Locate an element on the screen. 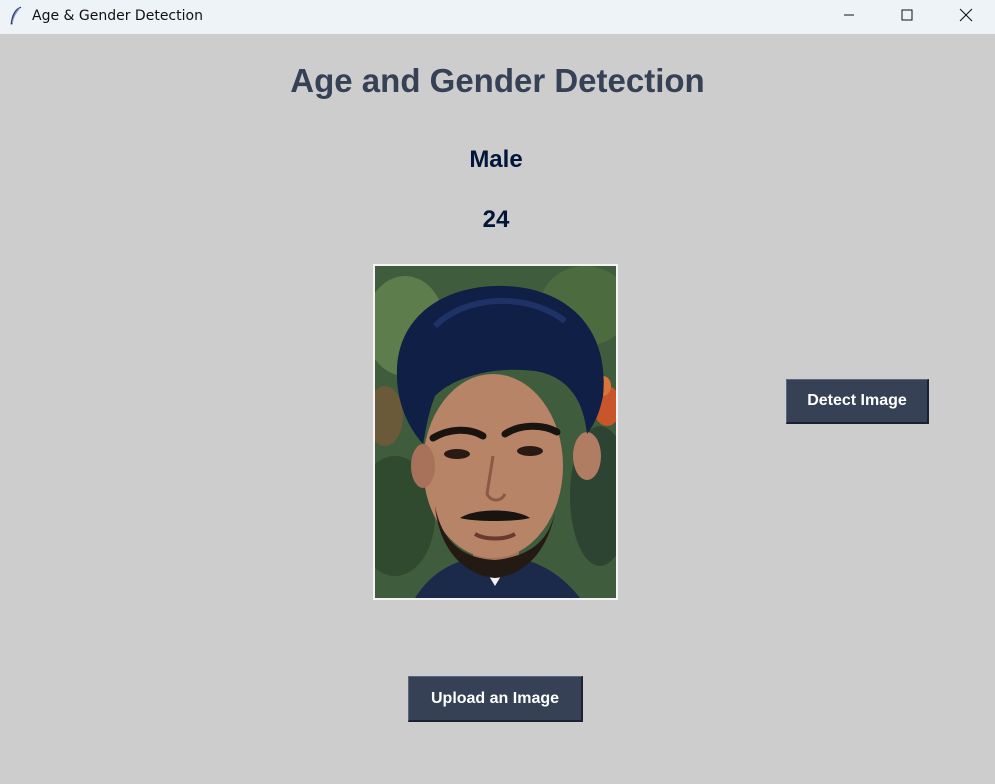 The height and width of the screenshot is (784, 995). upload-image-button: Upload an Image is located at coordinates (495, 699).